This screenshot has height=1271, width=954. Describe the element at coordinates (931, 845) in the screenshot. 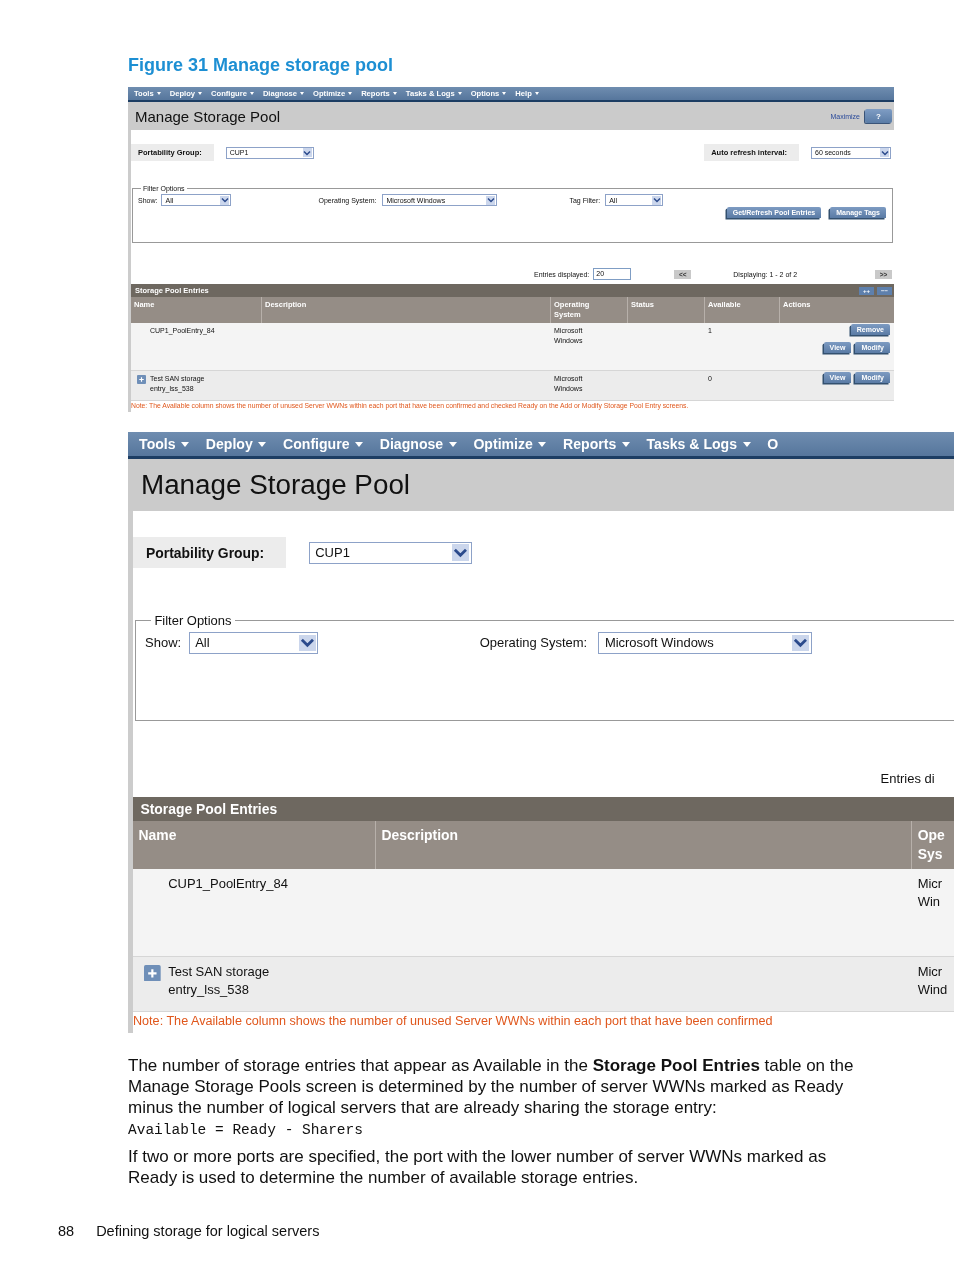

I see `column-header: Ope Sys` at that location.